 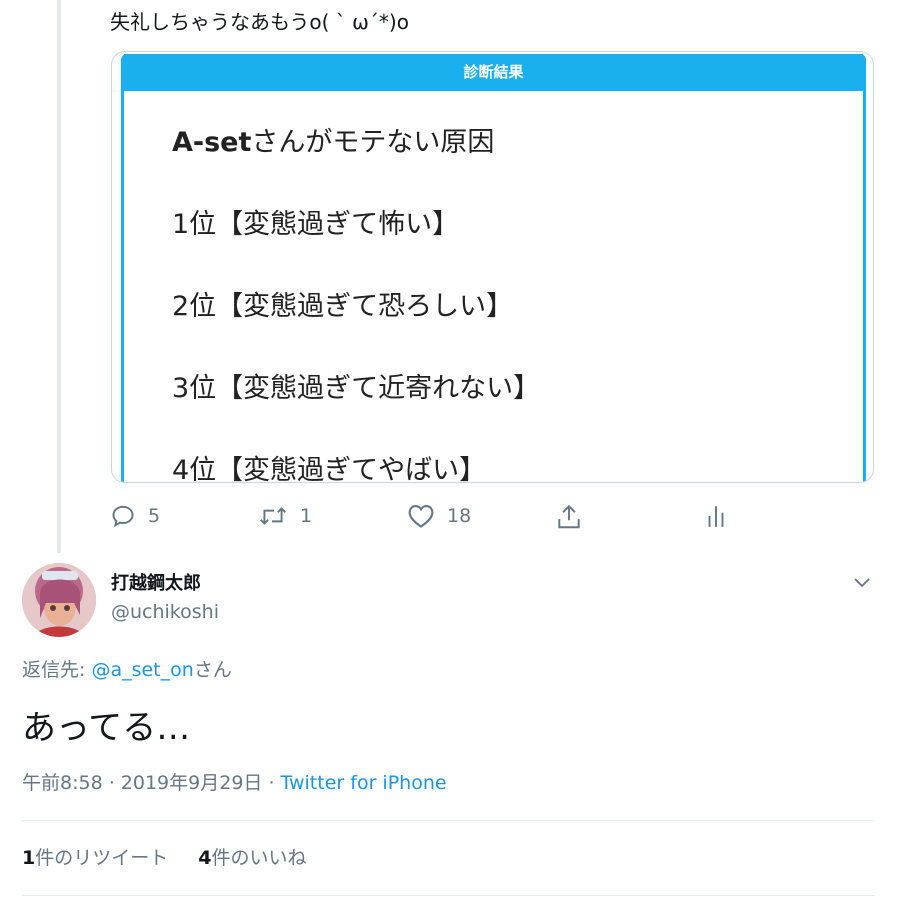 What do you see at coordinates (165, 612) in the screenshot?
I see `author-handle: @uchikoshi` at bounding box center [165, 612].